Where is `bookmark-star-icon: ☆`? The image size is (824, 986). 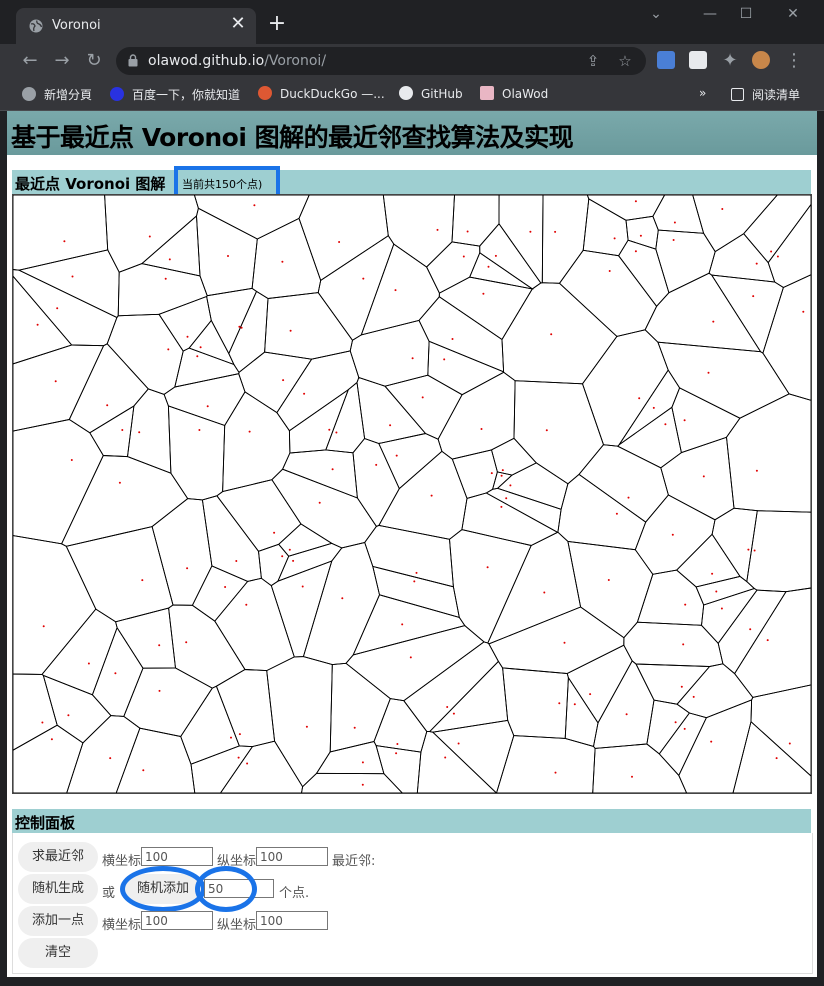 bookmark-star-icon: ☆ is located at coordinates (625, 61).